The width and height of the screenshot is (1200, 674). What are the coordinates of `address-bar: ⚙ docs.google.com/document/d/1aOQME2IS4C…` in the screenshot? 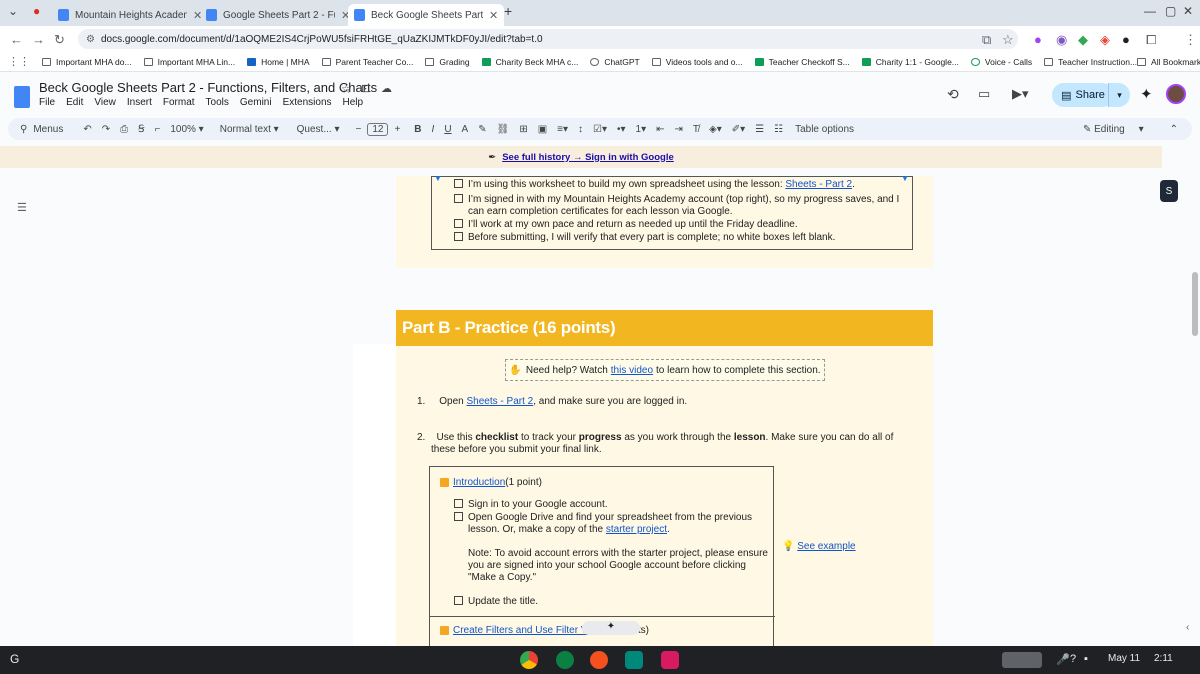 It's located at (548, 39).